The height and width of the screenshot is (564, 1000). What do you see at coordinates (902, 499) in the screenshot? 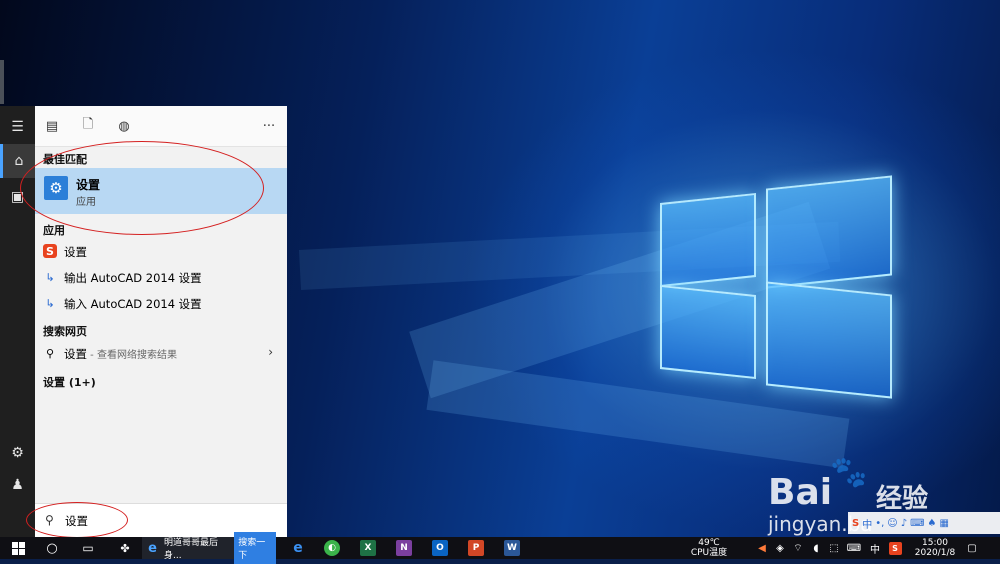
I see `watermark-jingyan: 经验` at bounding box center [902, 499].